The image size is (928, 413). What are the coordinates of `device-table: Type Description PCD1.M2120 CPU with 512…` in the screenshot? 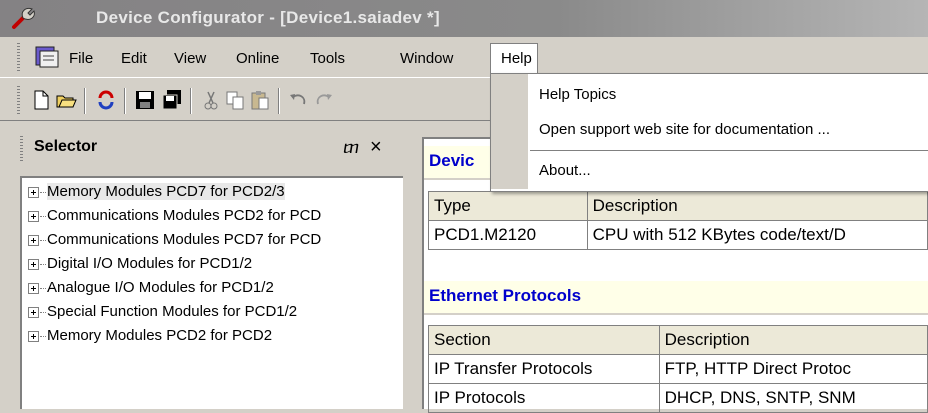 It's located at (678, 220).